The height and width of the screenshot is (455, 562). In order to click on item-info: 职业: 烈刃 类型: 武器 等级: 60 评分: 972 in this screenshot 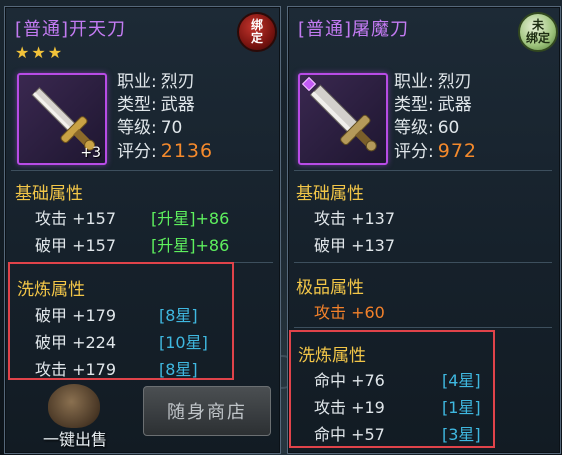, I will do `click(435, 117)`.